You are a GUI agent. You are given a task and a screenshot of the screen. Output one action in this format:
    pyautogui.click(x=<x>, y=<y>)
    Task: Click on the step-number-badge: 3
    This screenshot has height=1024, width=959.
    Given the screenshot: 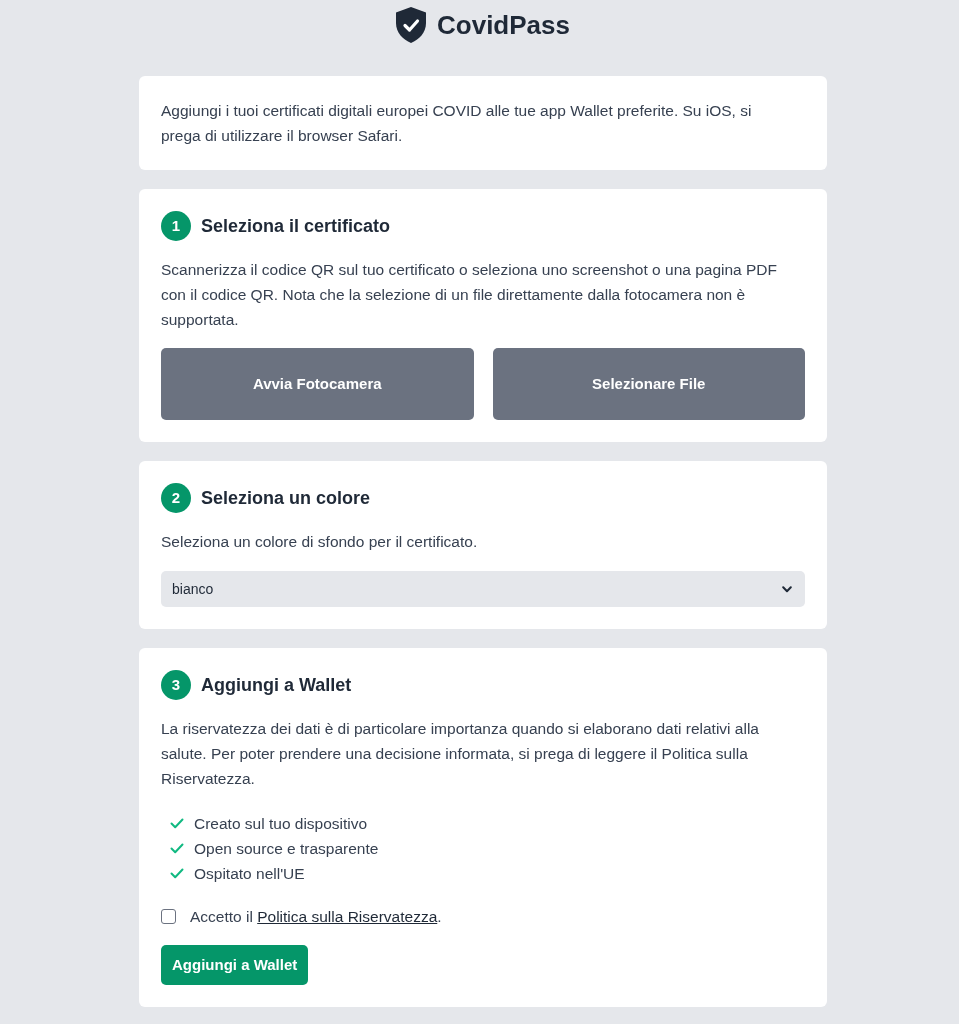 What is the action you would take?
    pyautogui.click(x=176, y=685)
    